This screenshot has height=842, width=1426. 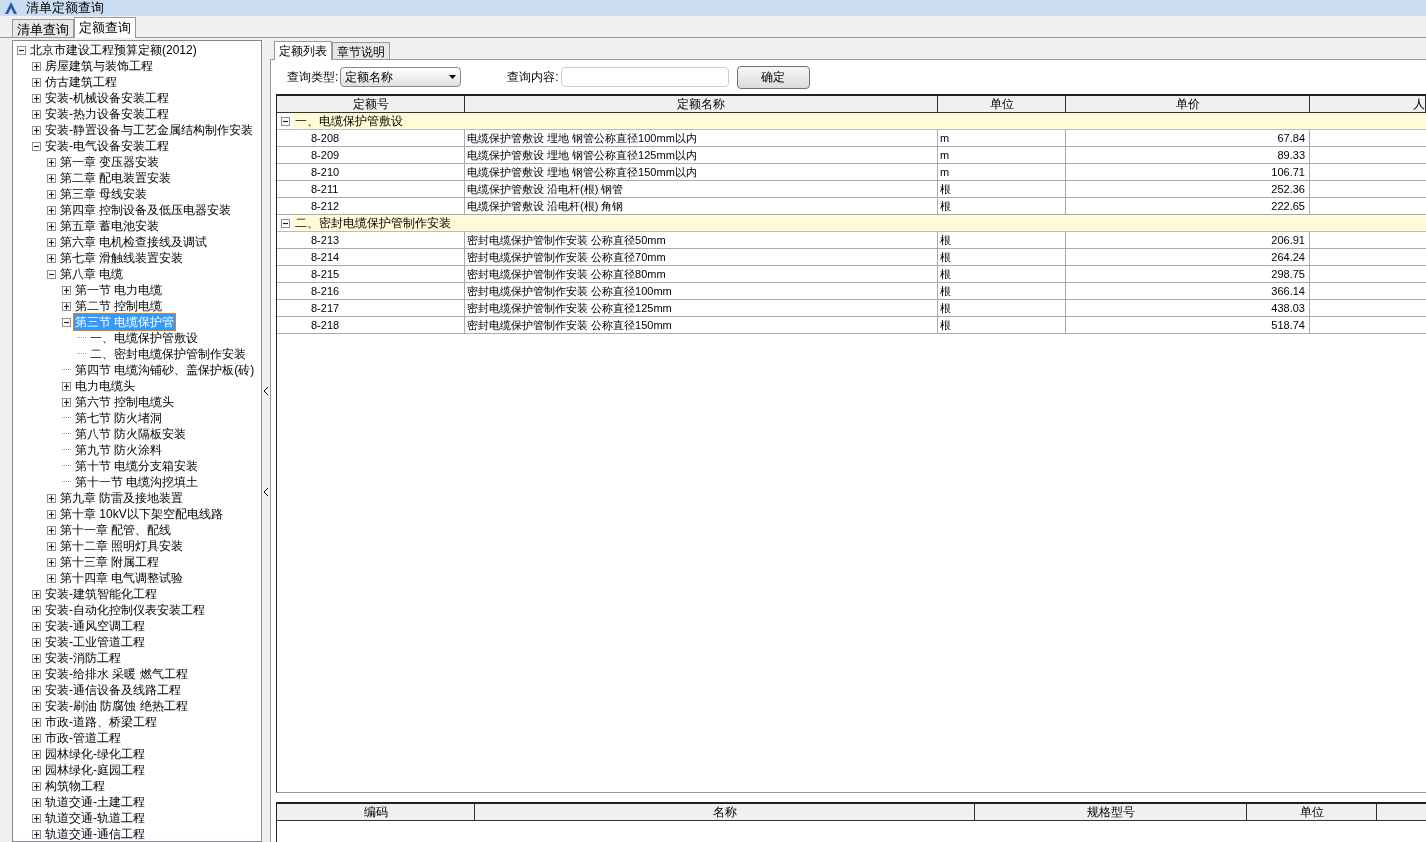 What do you see at coordinates (95, 642) in the screenshot?
I see `tree-item: 安装-工业管道工程` at bounding box center [95, 642].